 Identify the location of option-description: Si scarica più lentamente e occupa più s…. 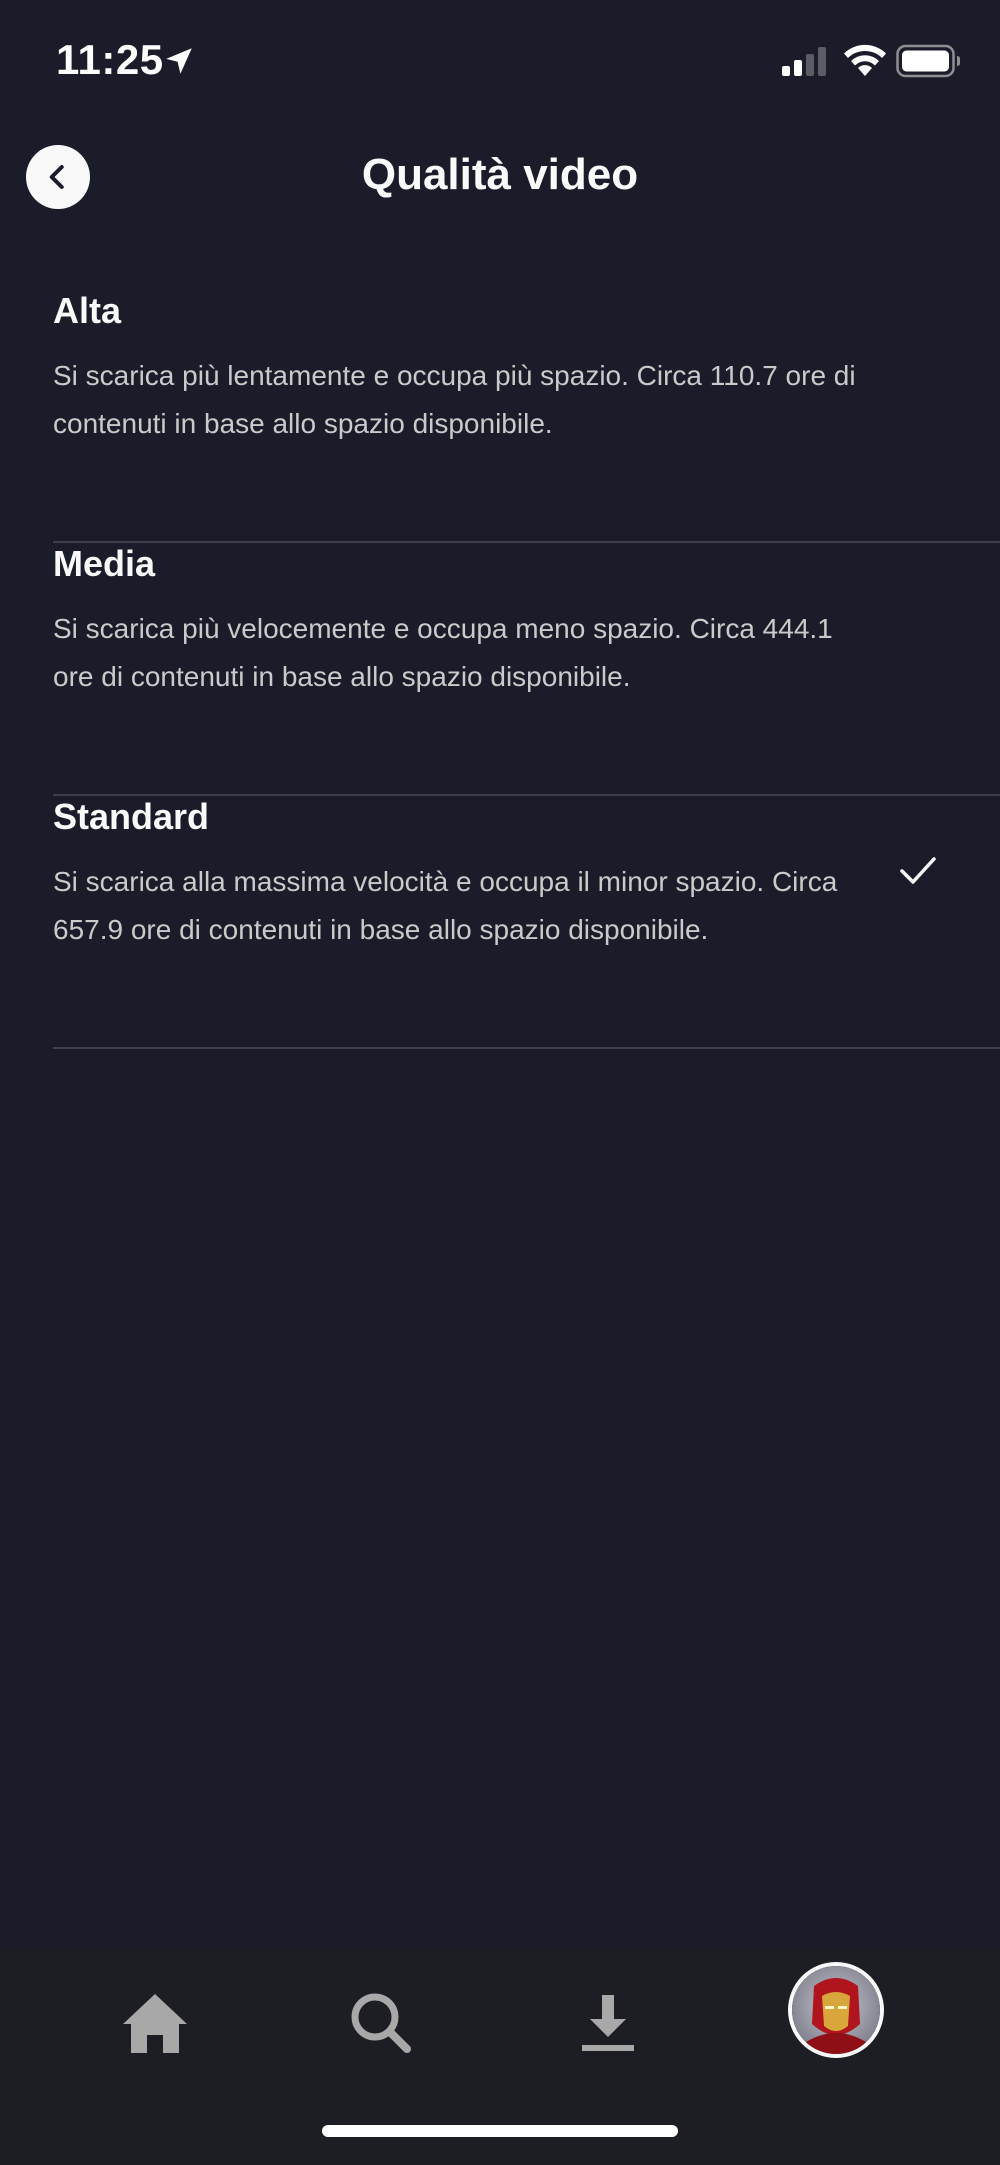
(454, 399).